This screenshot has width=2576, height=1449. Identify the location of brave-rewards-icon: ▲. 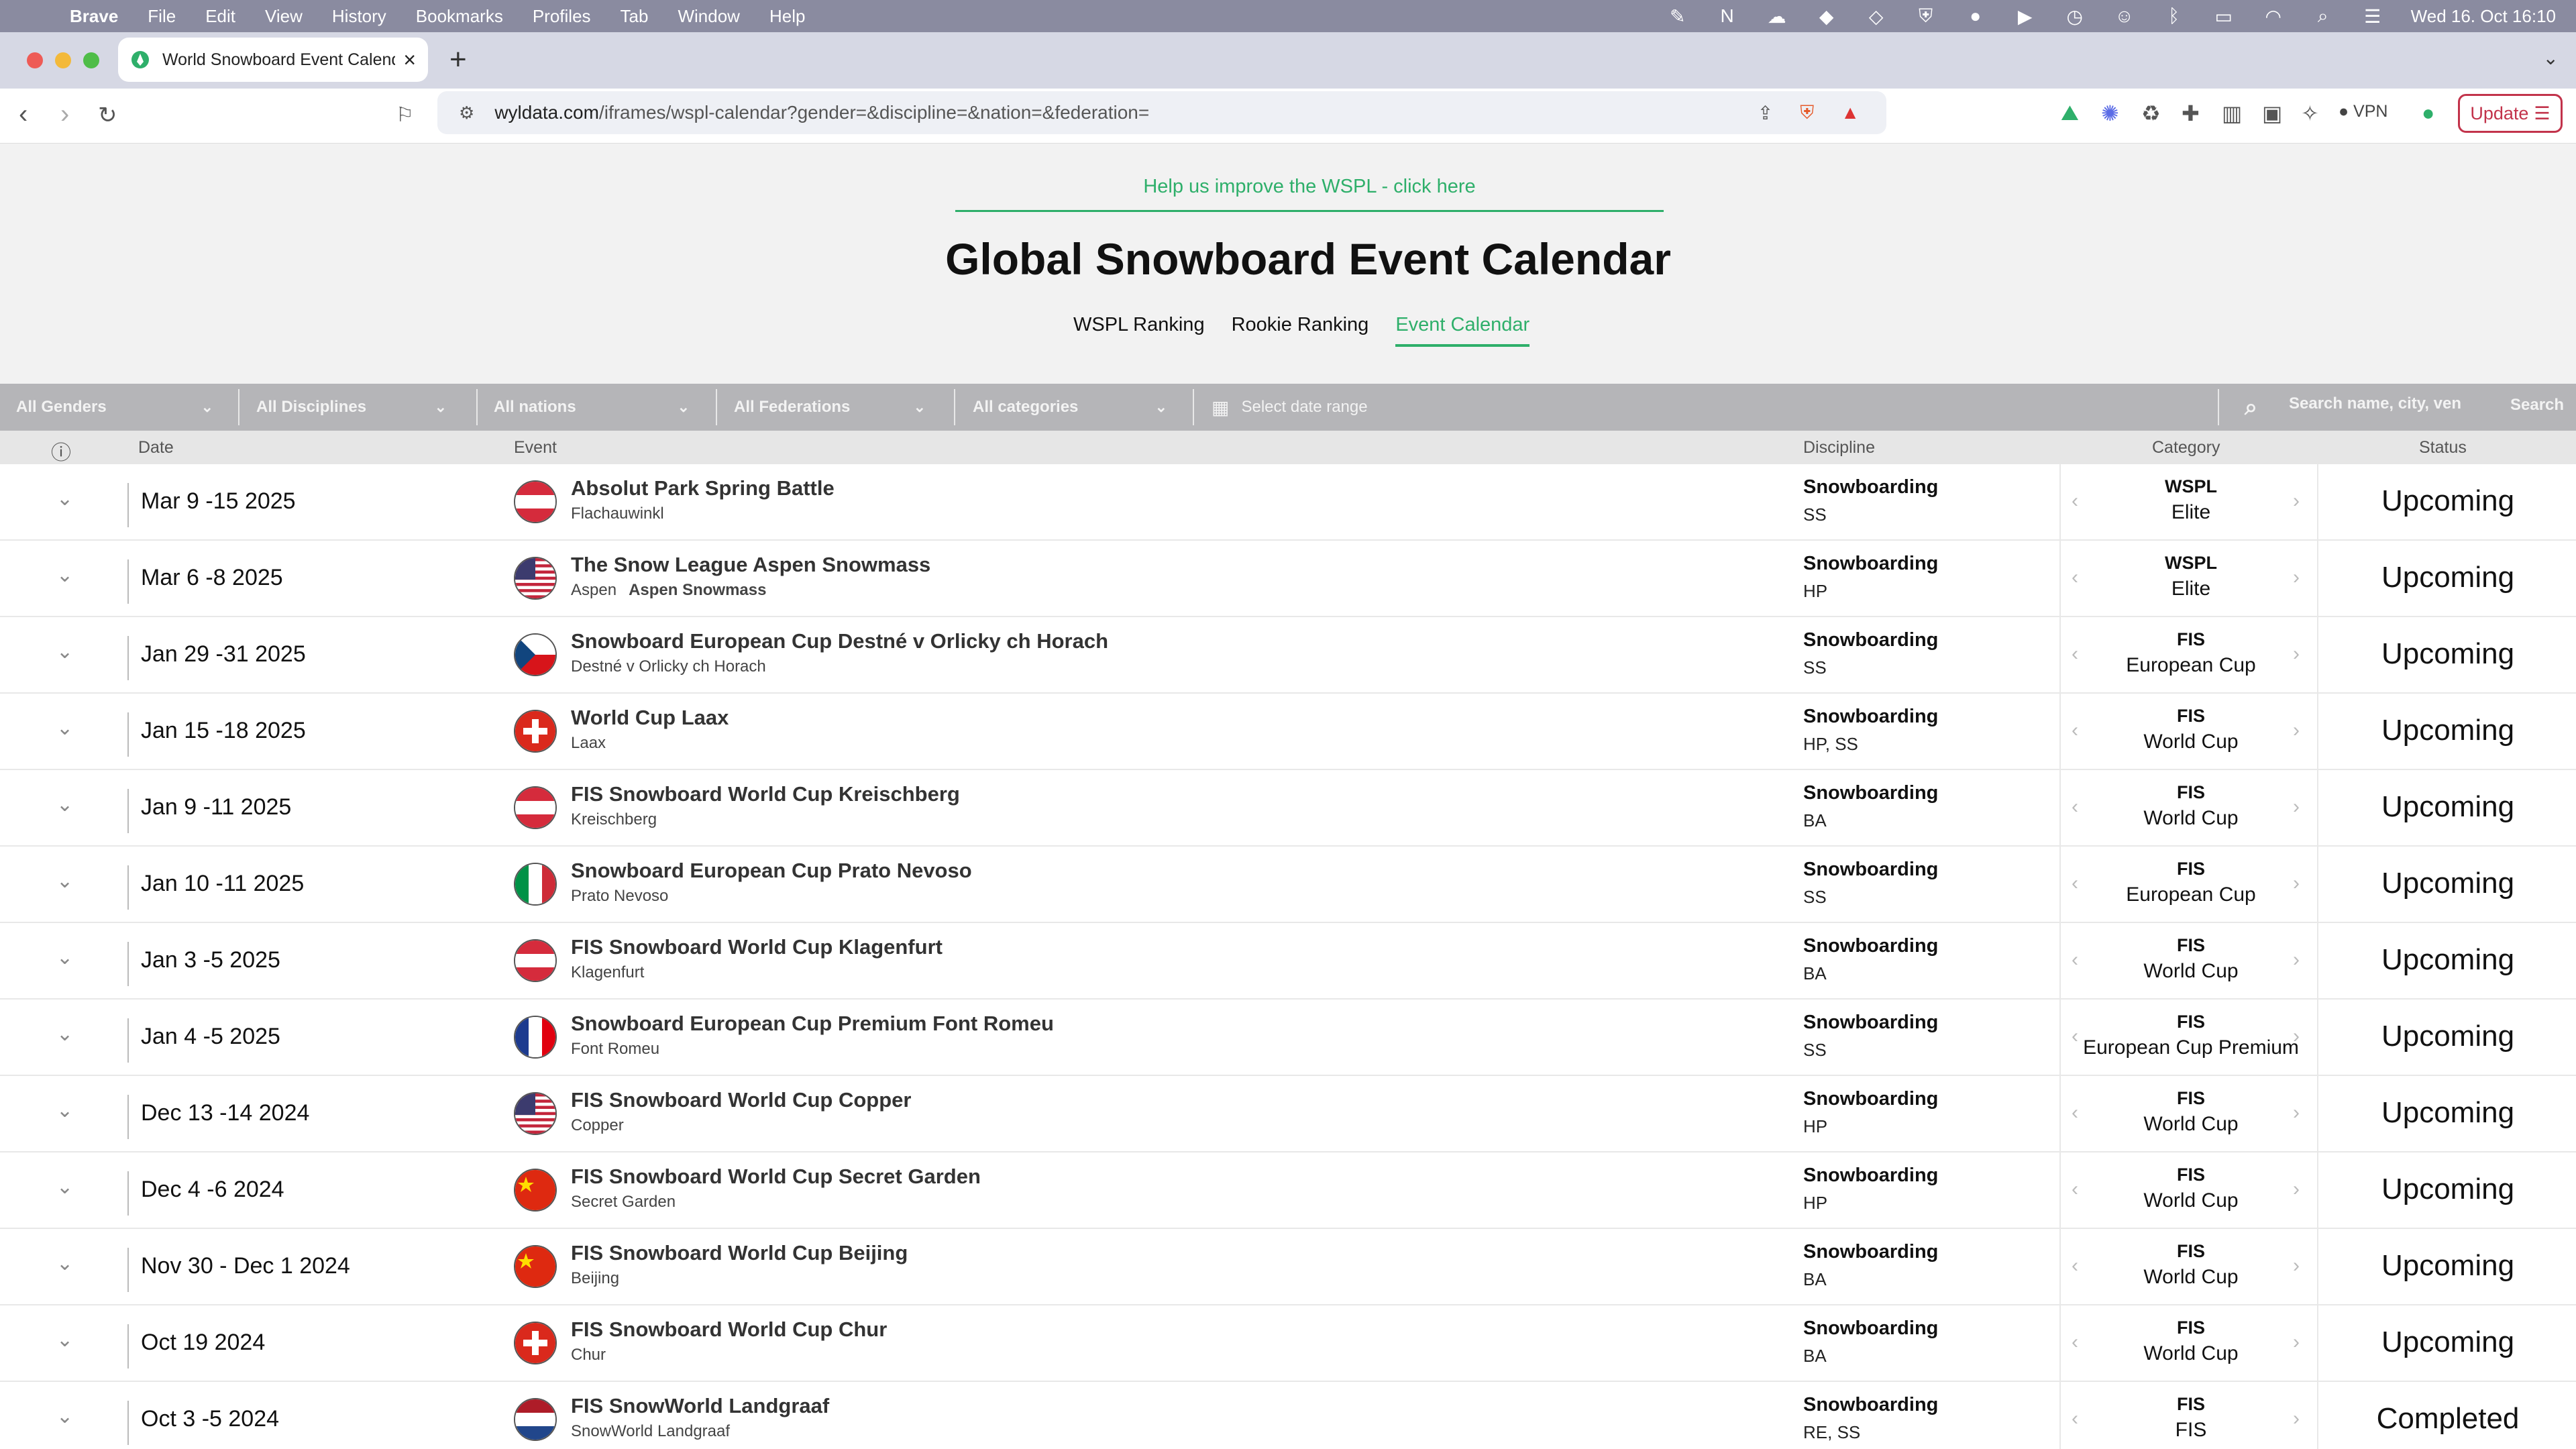
(1850, 112).